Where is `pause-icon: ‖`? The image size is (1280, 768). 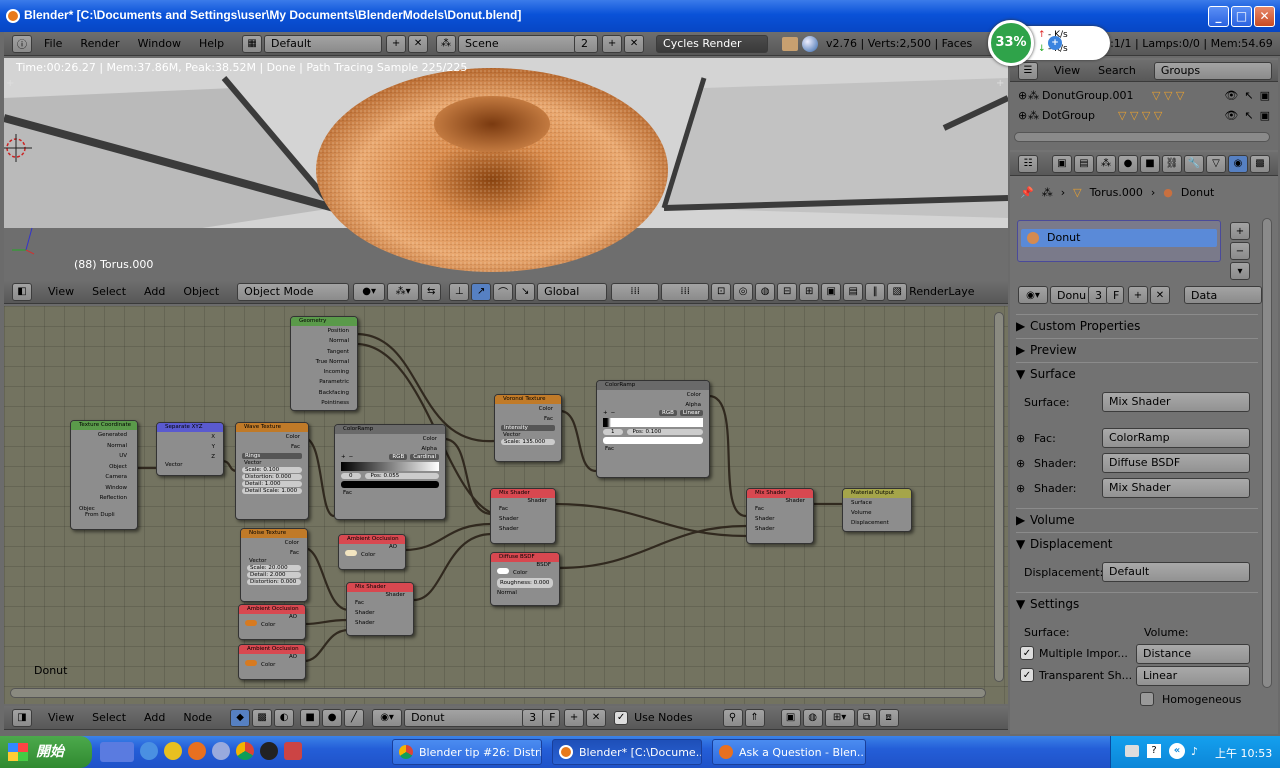
pause-icon: ‖ is located at coordinates (875, 291).